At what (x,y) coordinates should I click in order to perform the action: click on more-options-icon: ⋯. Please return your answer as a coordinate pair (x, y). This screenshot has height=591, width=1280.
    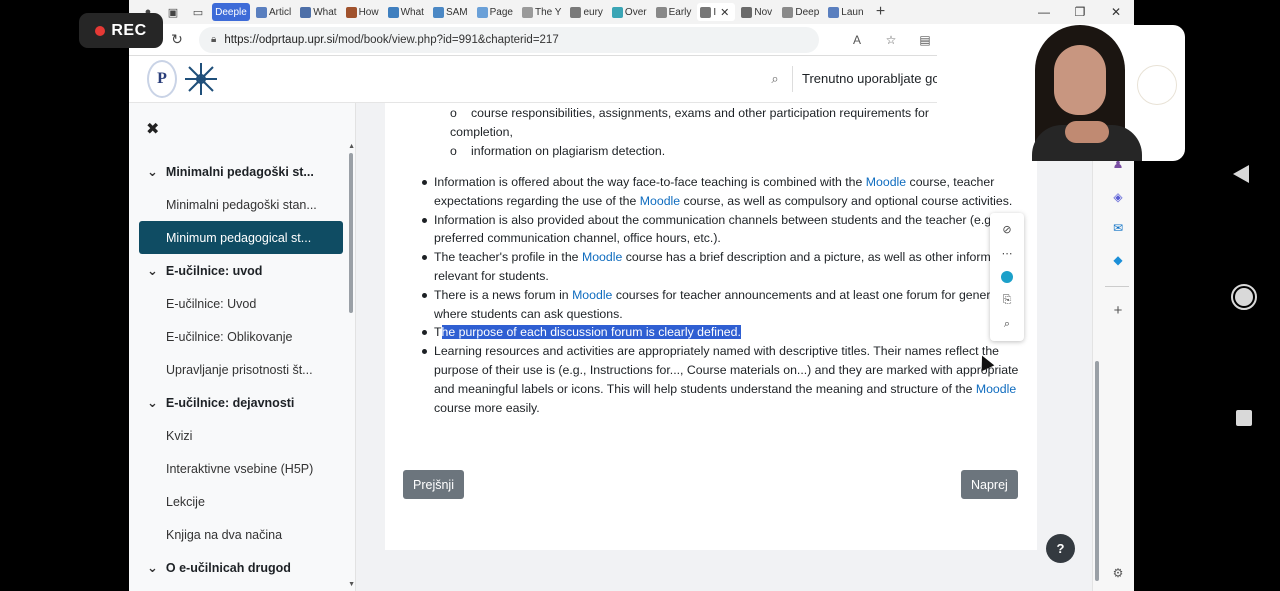
    Looking at the image, I should click on (1007, 253).